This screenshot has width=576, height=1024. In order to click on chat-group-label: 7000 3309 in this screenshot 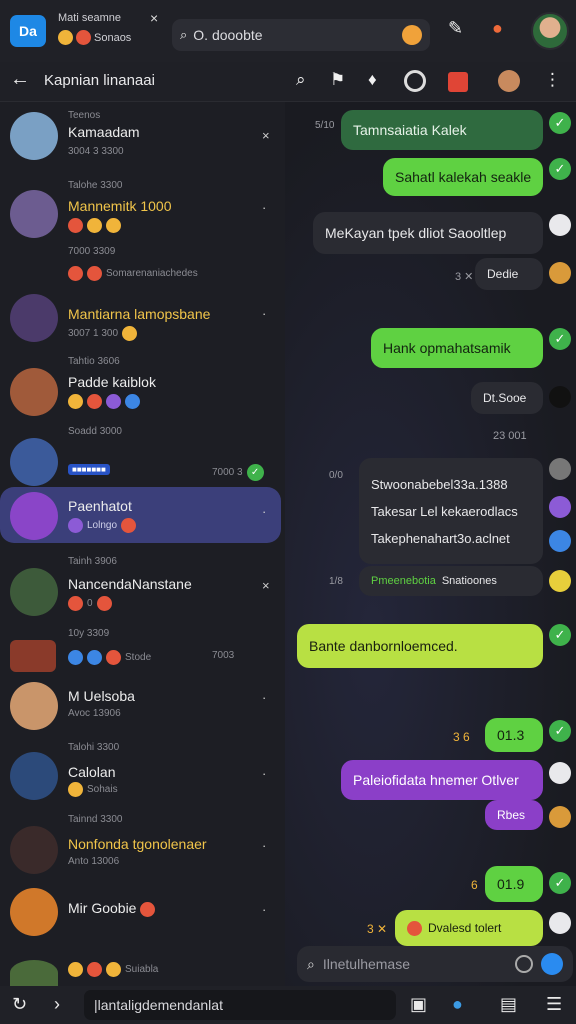, I will do `click(92, 251)`.